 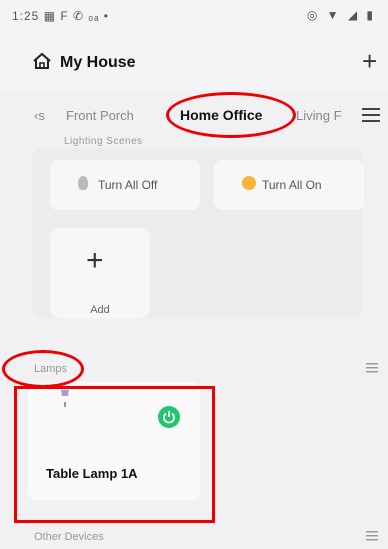 I want to click on tab-living: Living F, so click(x=319, y=115).